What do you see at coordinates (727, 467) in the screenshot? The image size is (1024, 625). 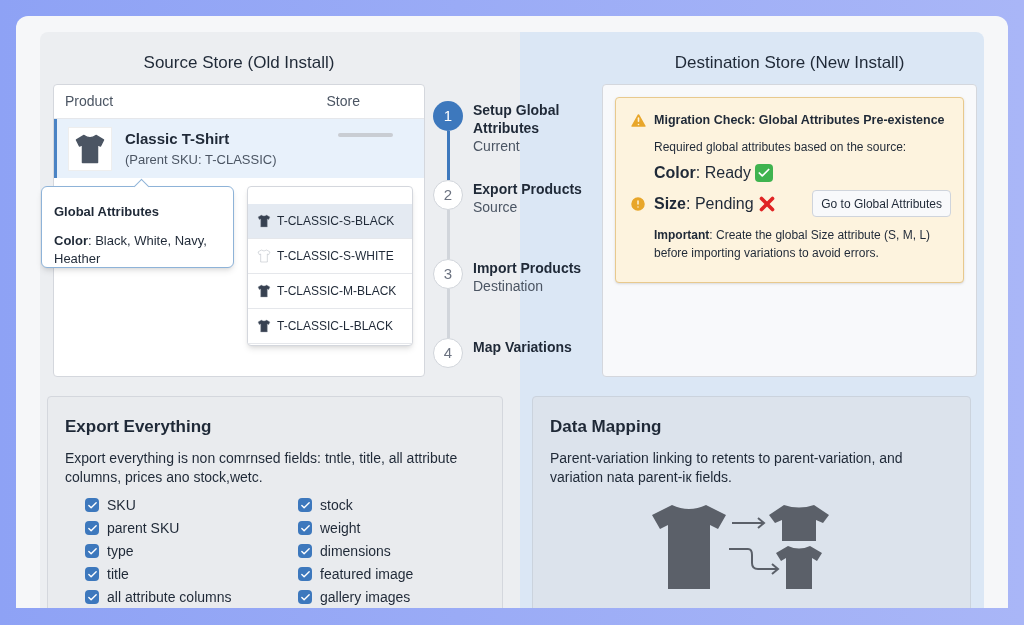 I see `card-text: Parent-variation linking to retents to parent-variation, and variation nata parent-iк fields.` at bounding box center [727, 467].